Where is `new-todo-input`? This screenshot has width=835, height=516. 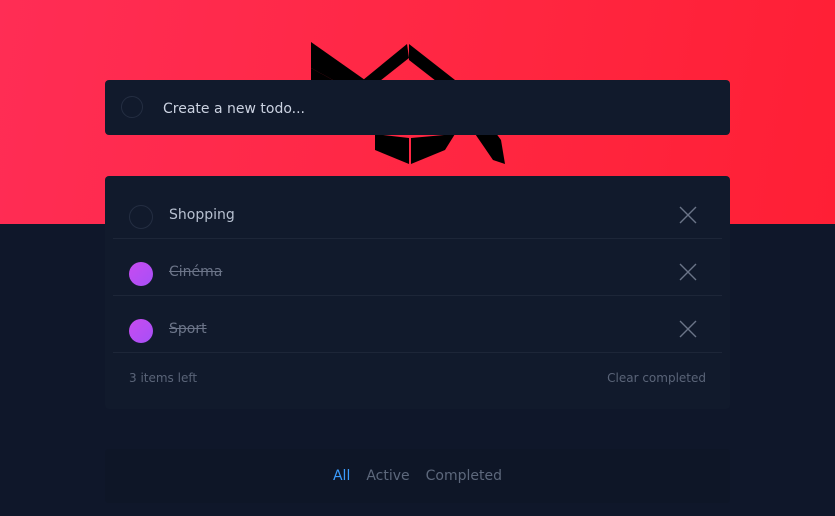
new-todo-input is located at coordinates (438, 108).